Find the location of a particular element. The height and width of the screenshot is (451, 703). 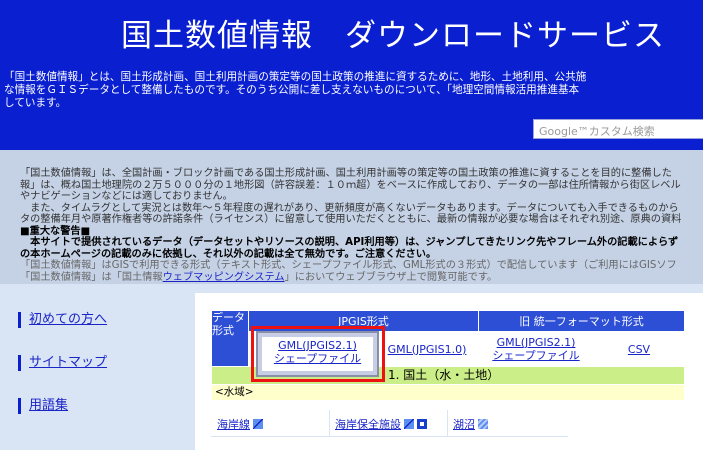

point-icon is located at coordinates (422, 424).